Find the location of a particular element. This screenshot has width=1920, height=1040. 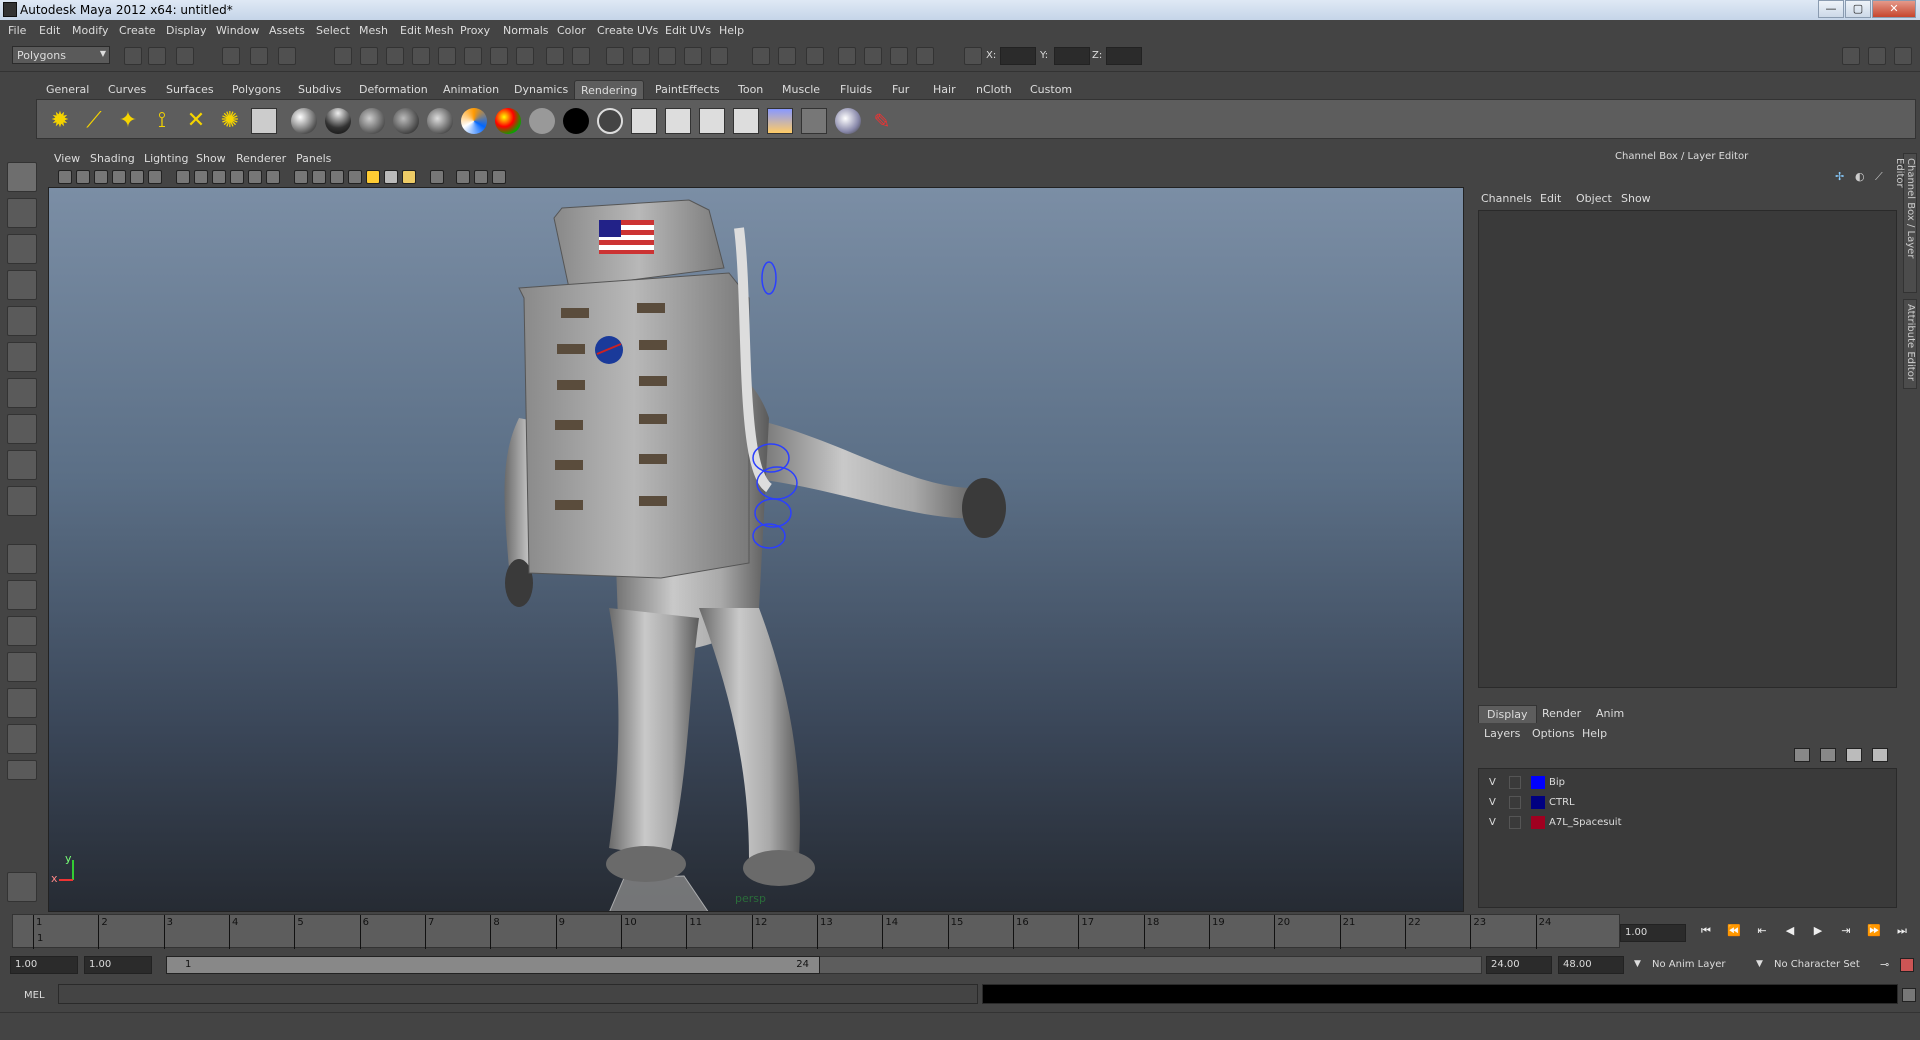

menu-file: File is located at coordinates (17, 30).